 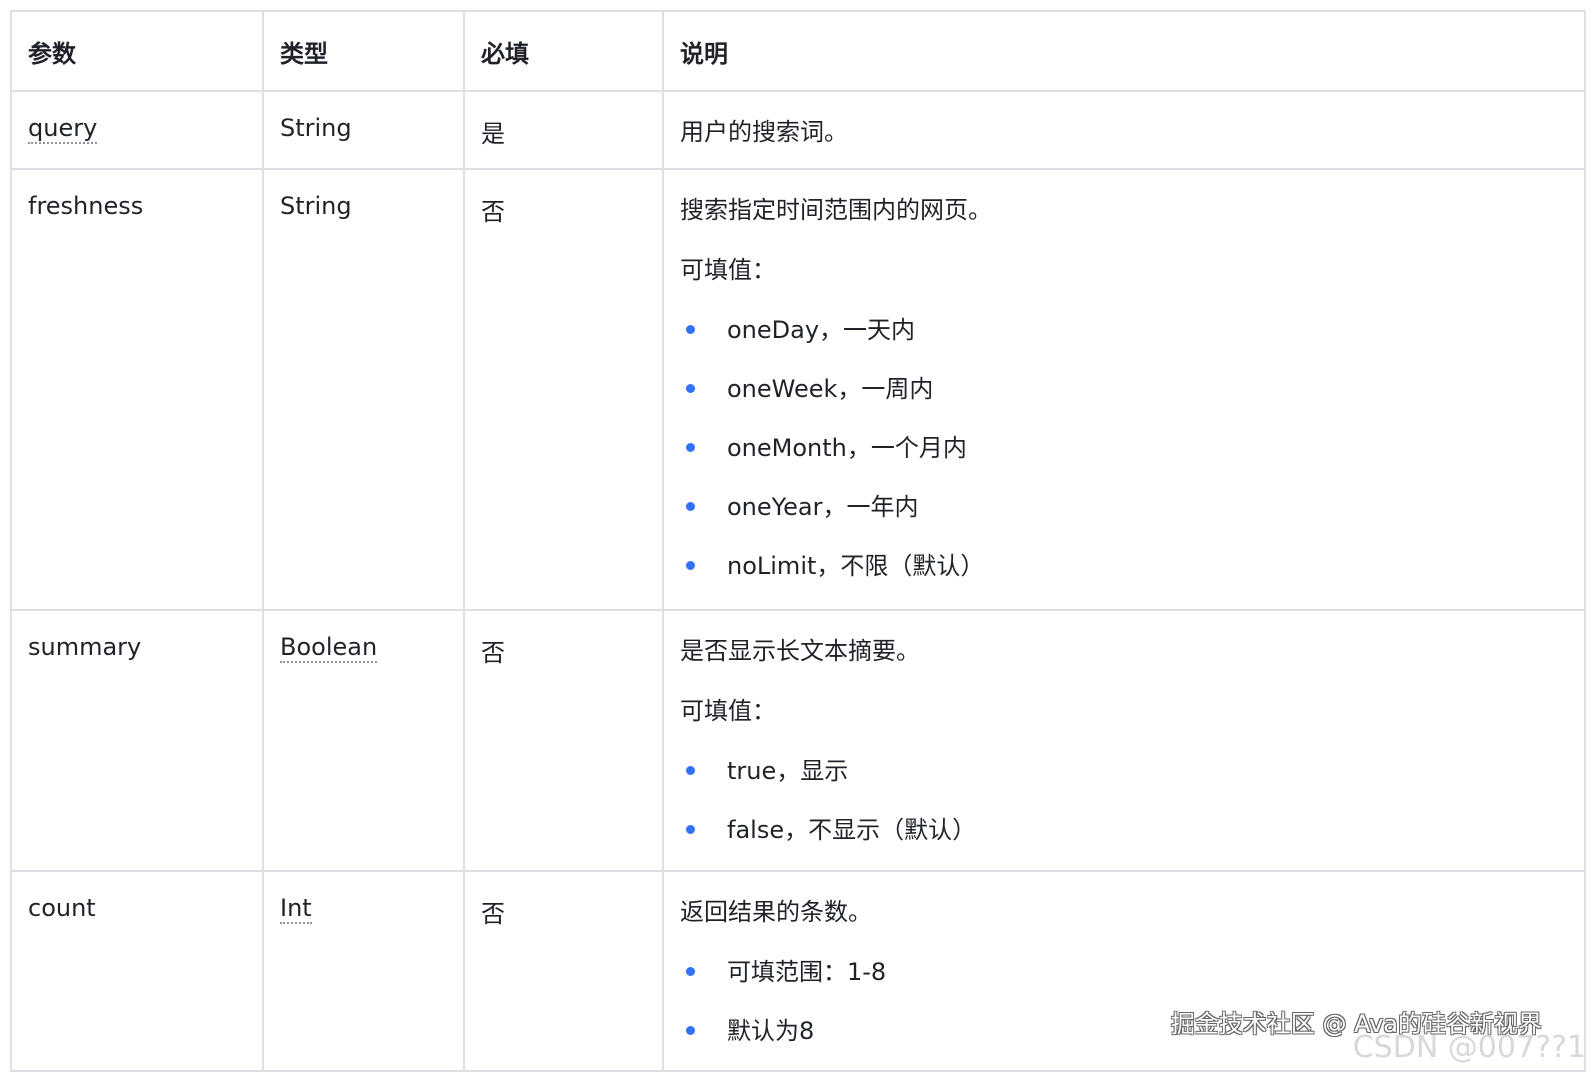 What do you see at coordinates (821, 330) in the screenshot?
I see `list-item-text: oneDay，一天内` at bounding box center [821, 330].